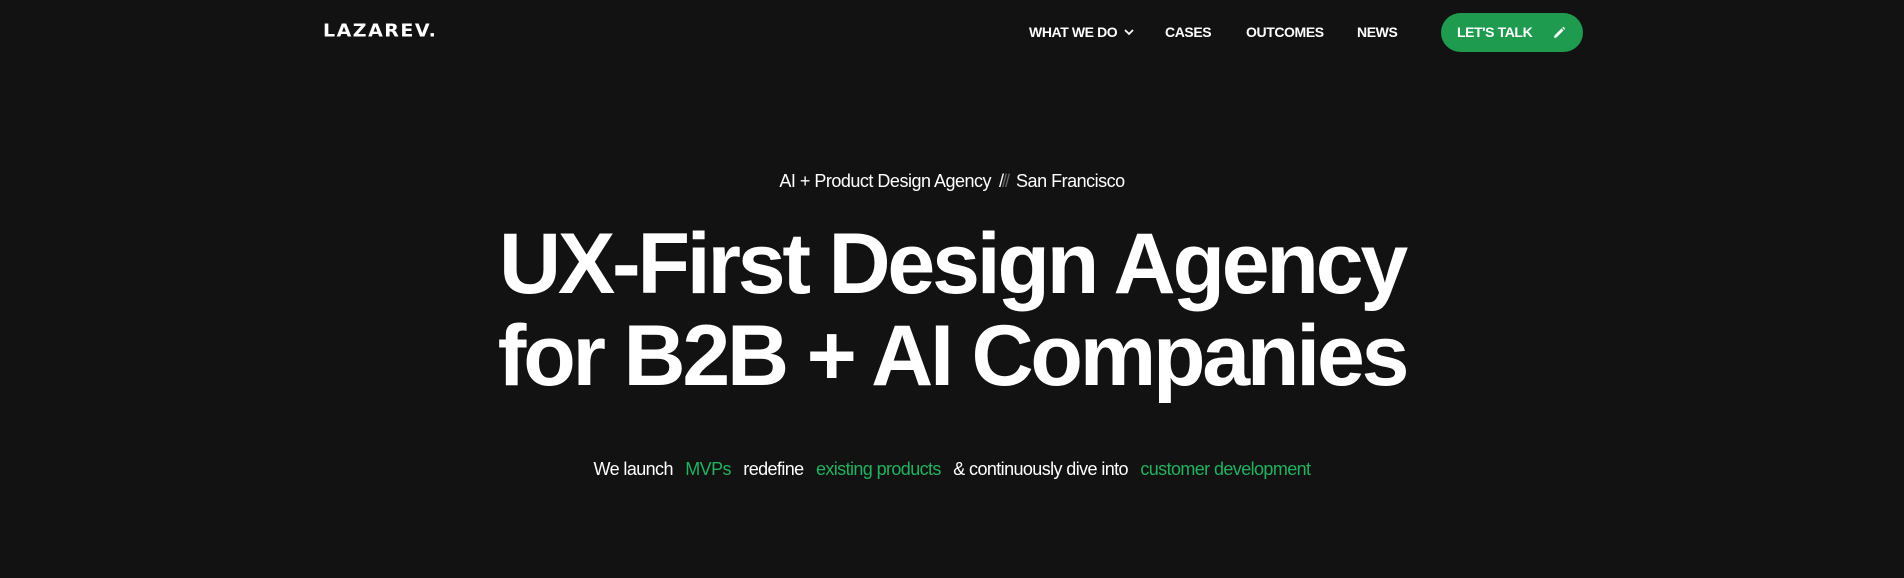 The width and height of the screenshot is (1904, 578). Describe the element at coordinates (1495, 32) in the screenshot. I see `lets-talk-label: LET'S TALK` at that location.